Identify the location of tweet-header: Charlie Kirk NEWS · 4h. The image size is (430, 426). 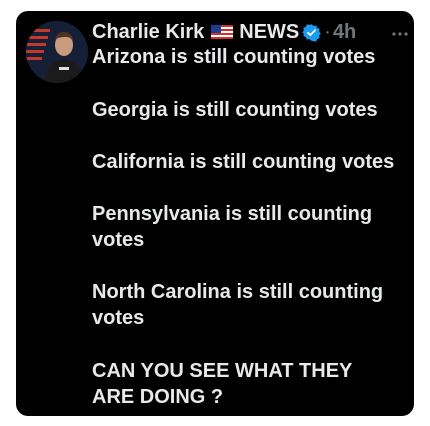
(250, 32).